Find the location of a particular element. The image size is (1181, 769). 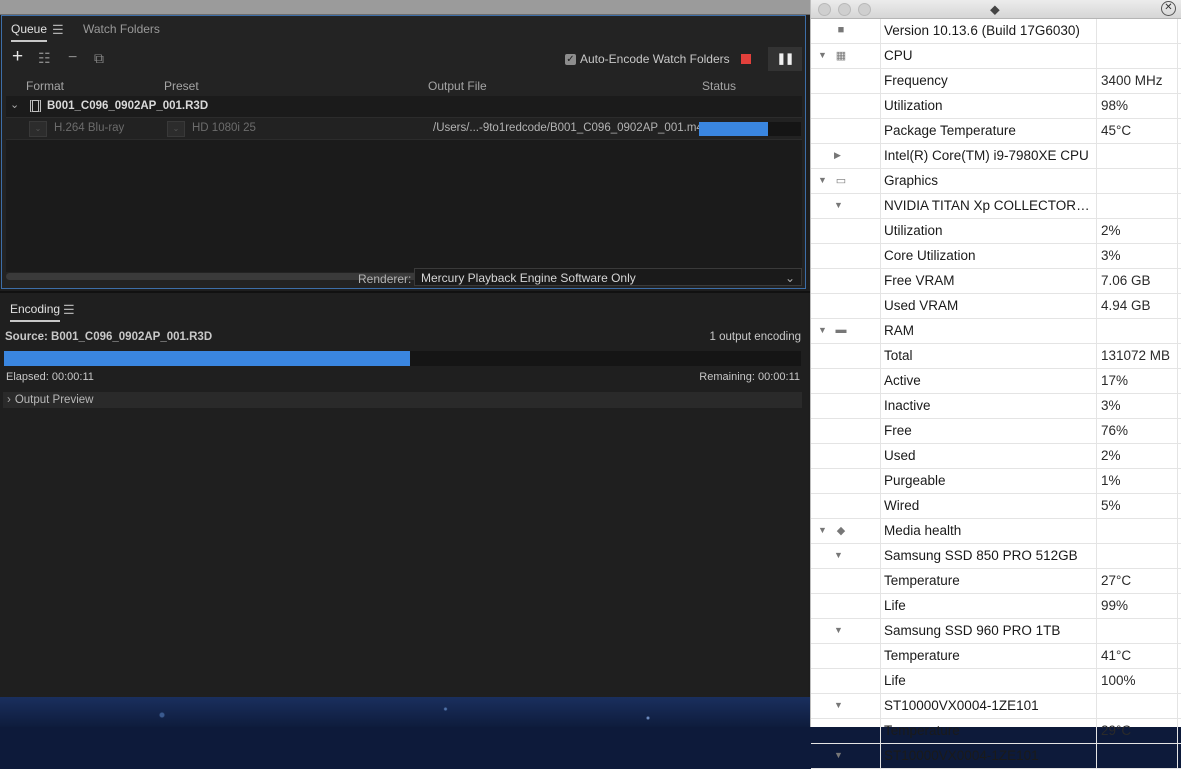

monitor-row: Used 2% is located at coordinates (996, 456).